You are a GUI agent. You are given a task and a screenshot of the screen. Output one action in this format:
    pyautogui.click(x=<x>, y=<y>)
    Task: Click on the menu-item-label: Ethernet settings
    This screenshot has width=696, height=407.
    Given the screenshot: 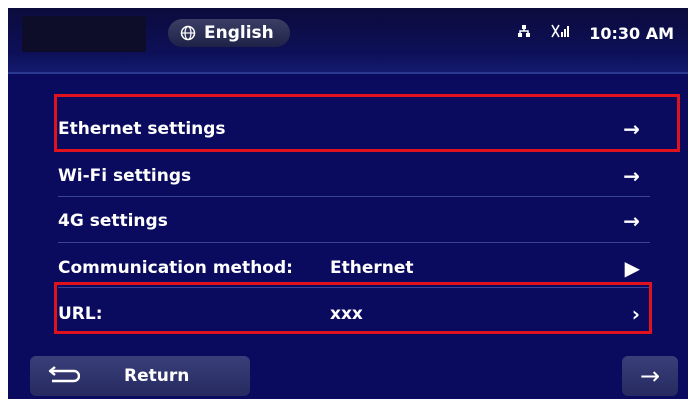 What is the action you would take?
    pyautogui.click(x=142, y=129)
    